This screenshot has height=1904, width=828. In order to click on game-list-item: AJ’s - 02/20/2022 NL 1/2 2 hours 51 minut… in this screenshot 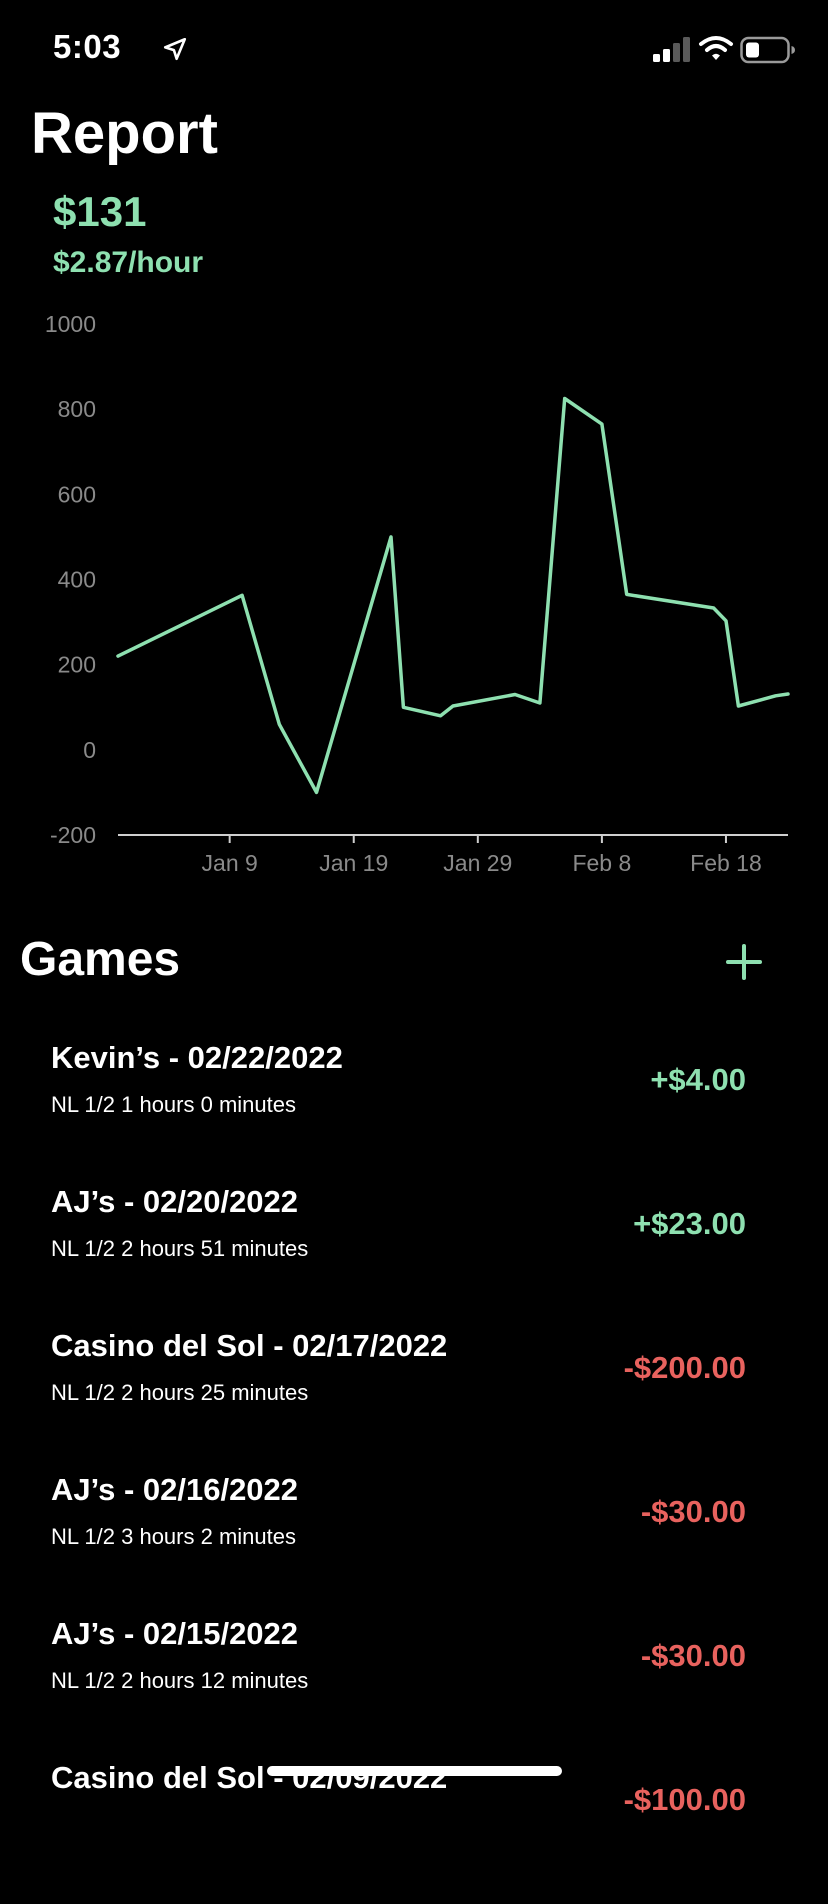, I will do `click(414, 1256)`.